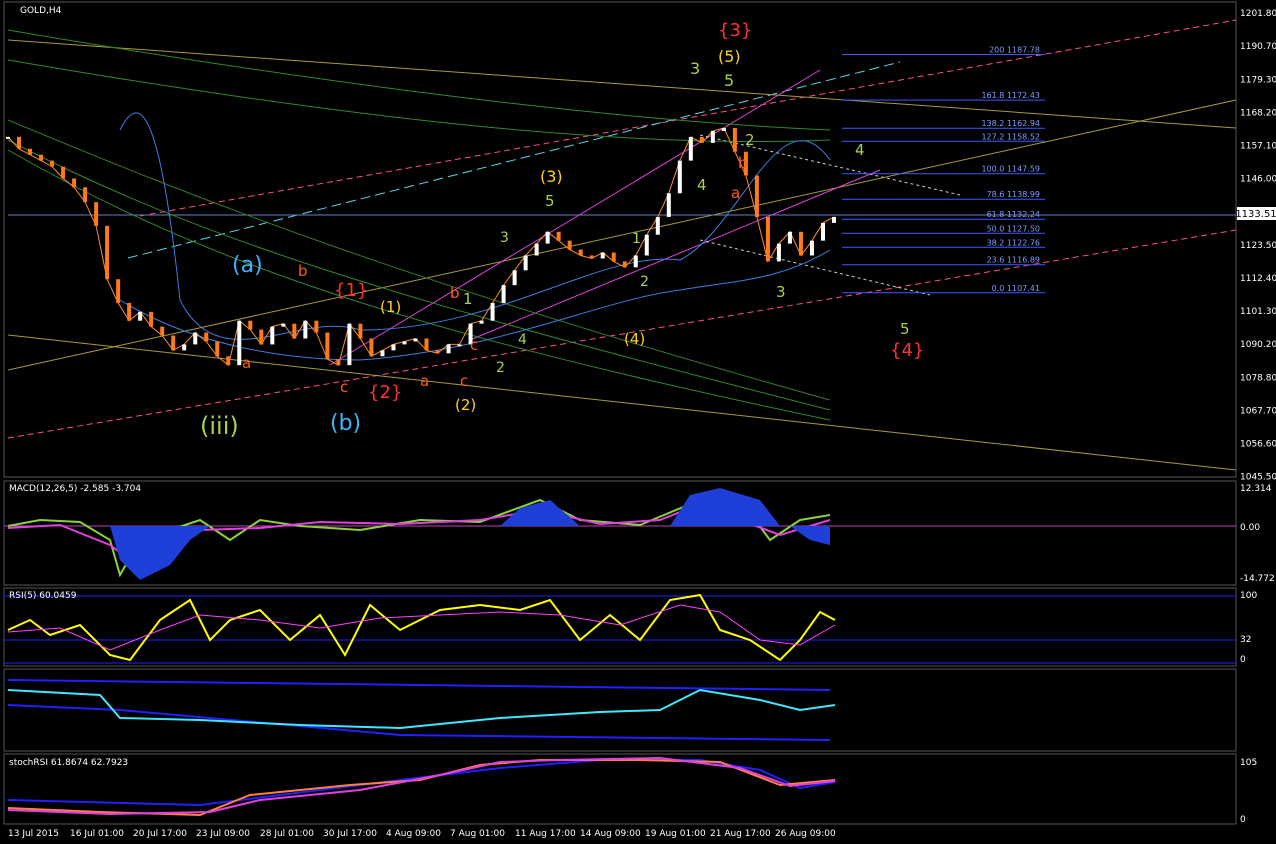  Describe the element at coordinates (1258, 379) in the screenshot. I see `price-tick: 1078.80` at that location.